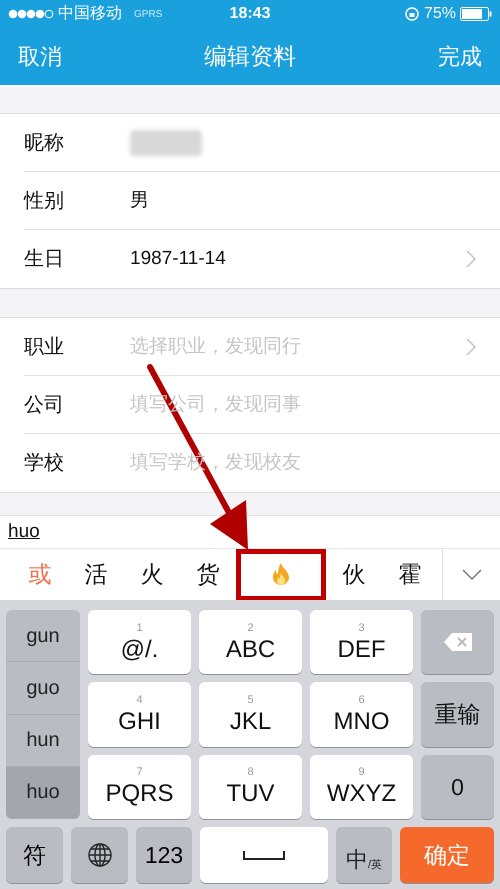  I want to click on candidate-item: 伙, so click(354, 574).